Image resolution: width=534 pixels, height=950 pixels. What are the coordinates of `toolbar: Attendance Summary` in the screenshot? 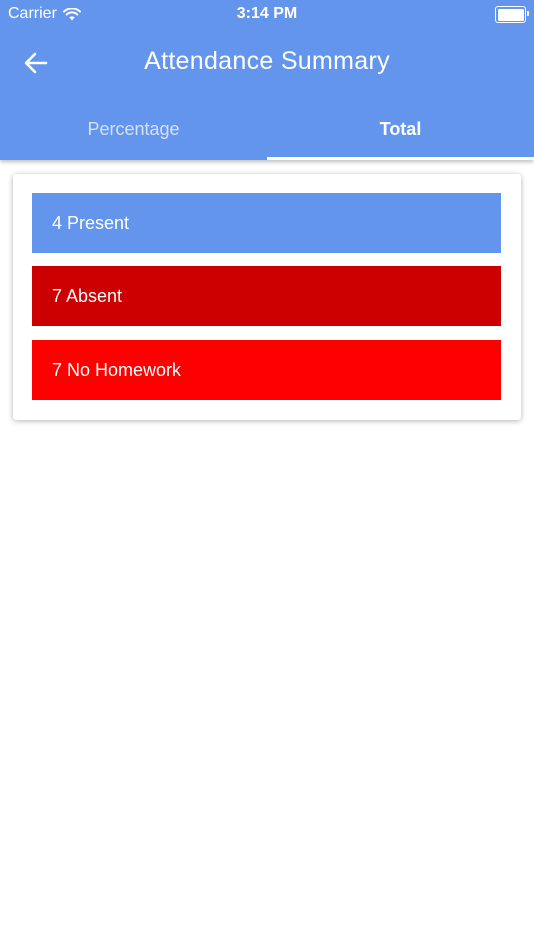 It's located at (267, 63).